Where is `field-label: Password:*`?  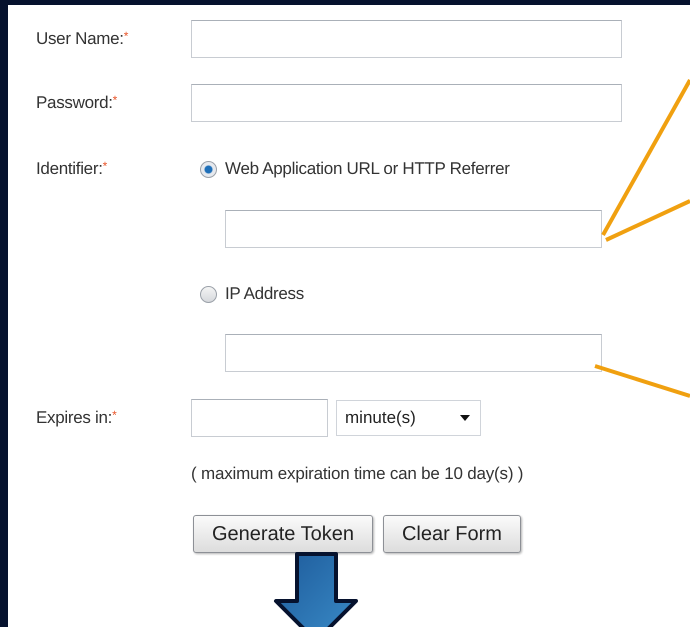 field-label: Password:* is located at coordinates (77, 102).